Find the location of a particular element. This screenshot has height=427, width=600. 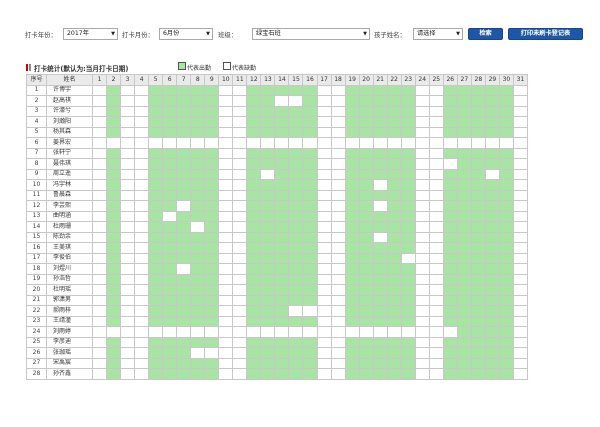

class-select-value: 绿宝石班 is located at coordinates (268, 33).